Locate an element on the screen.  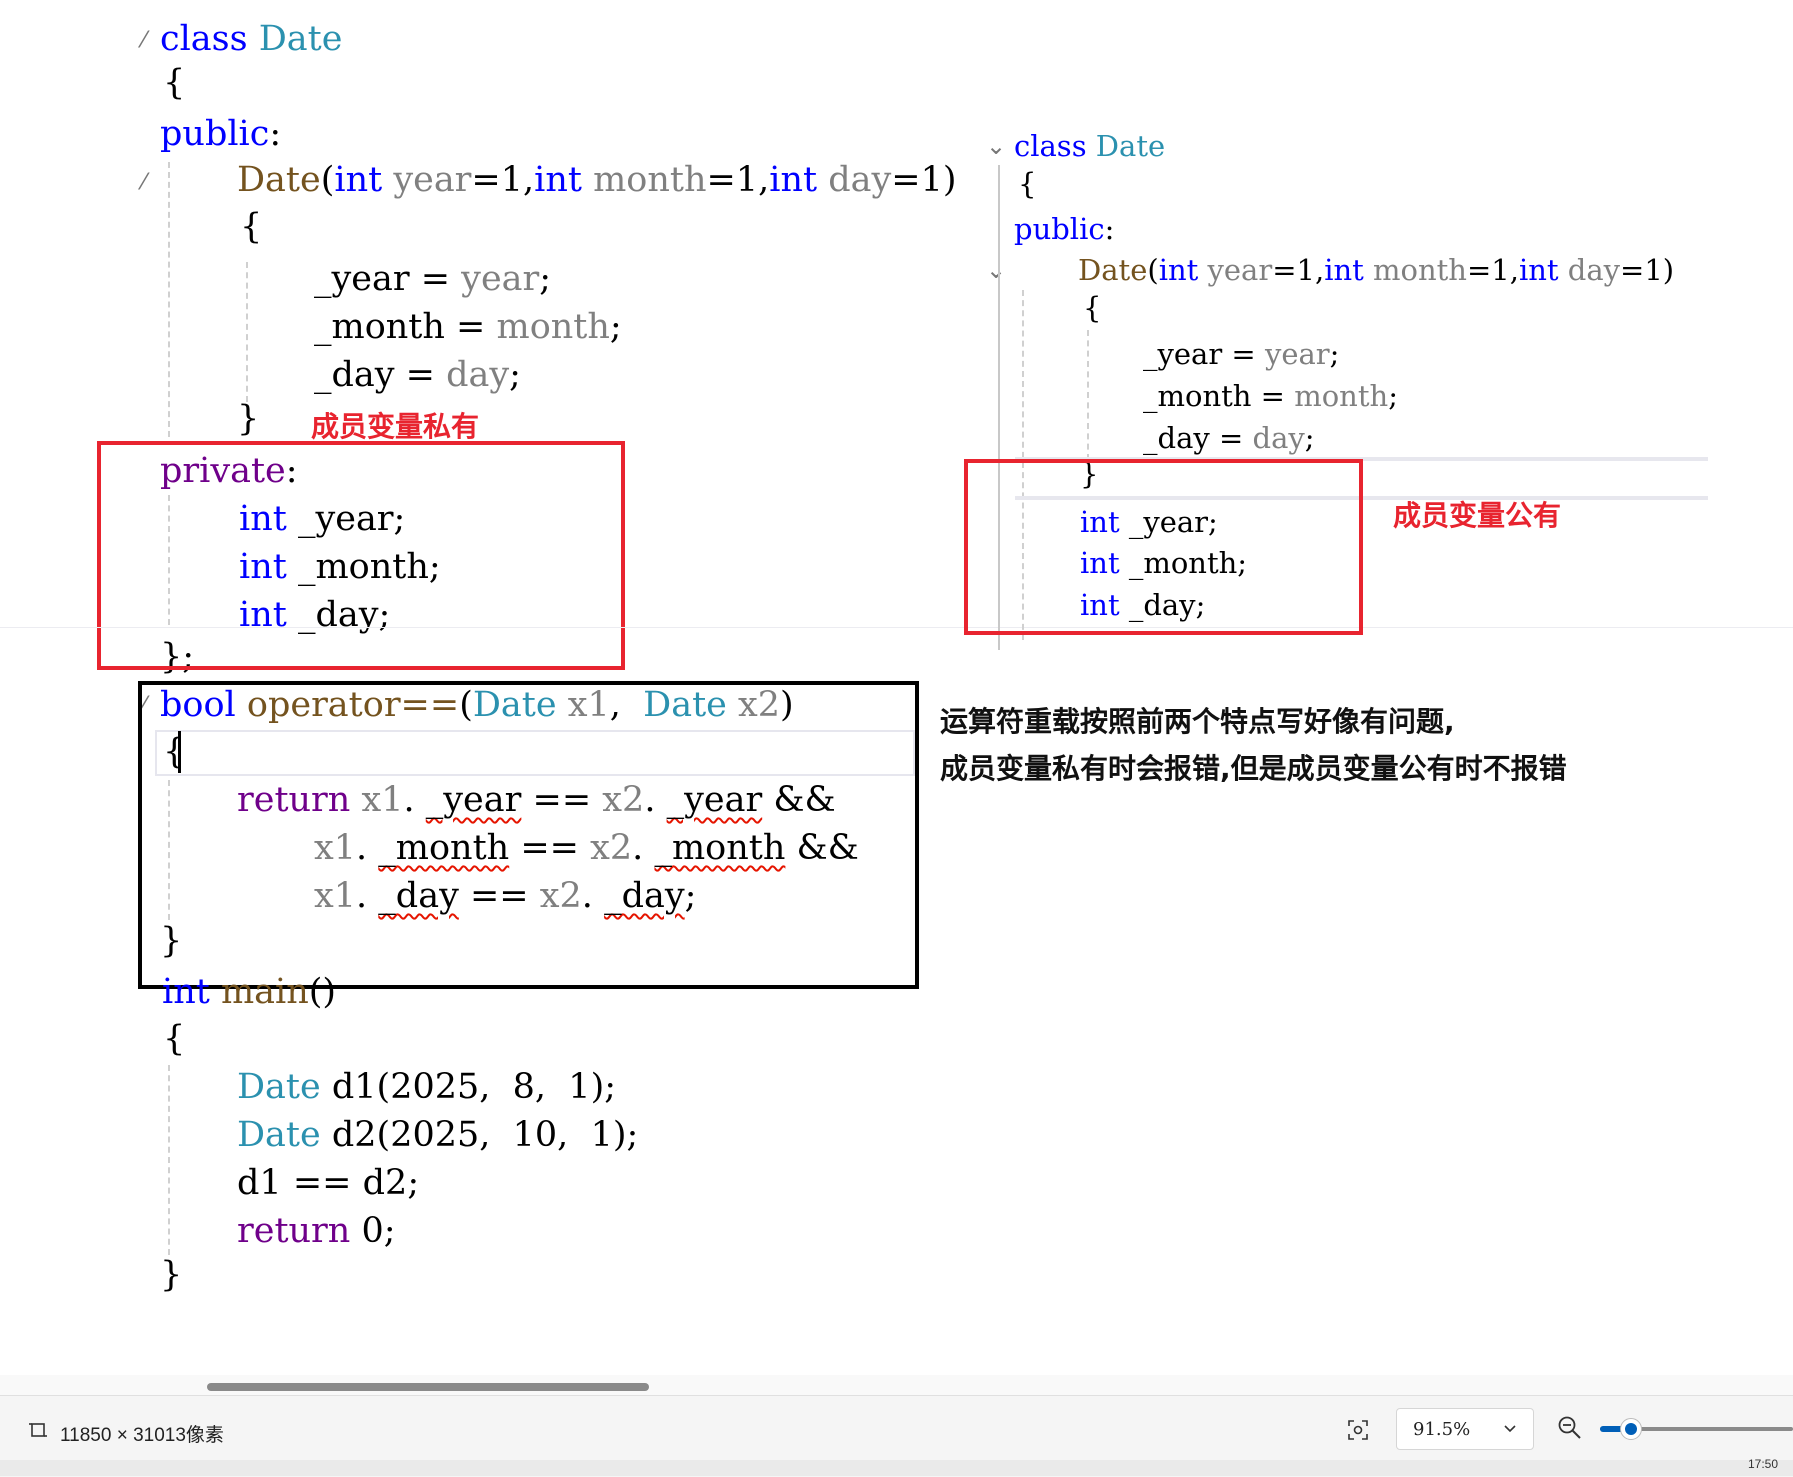
crop-frame-icon is located at coordinates (38, 1430).